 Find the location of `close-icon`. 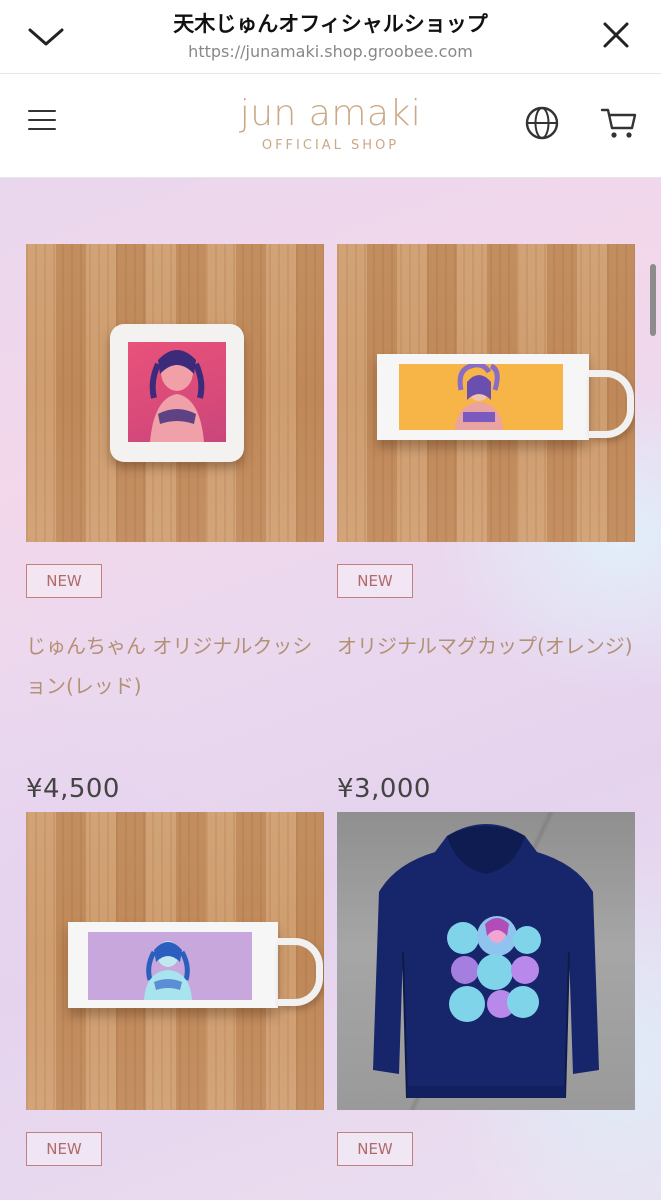

close-icon is located at coordinates (616, 35).